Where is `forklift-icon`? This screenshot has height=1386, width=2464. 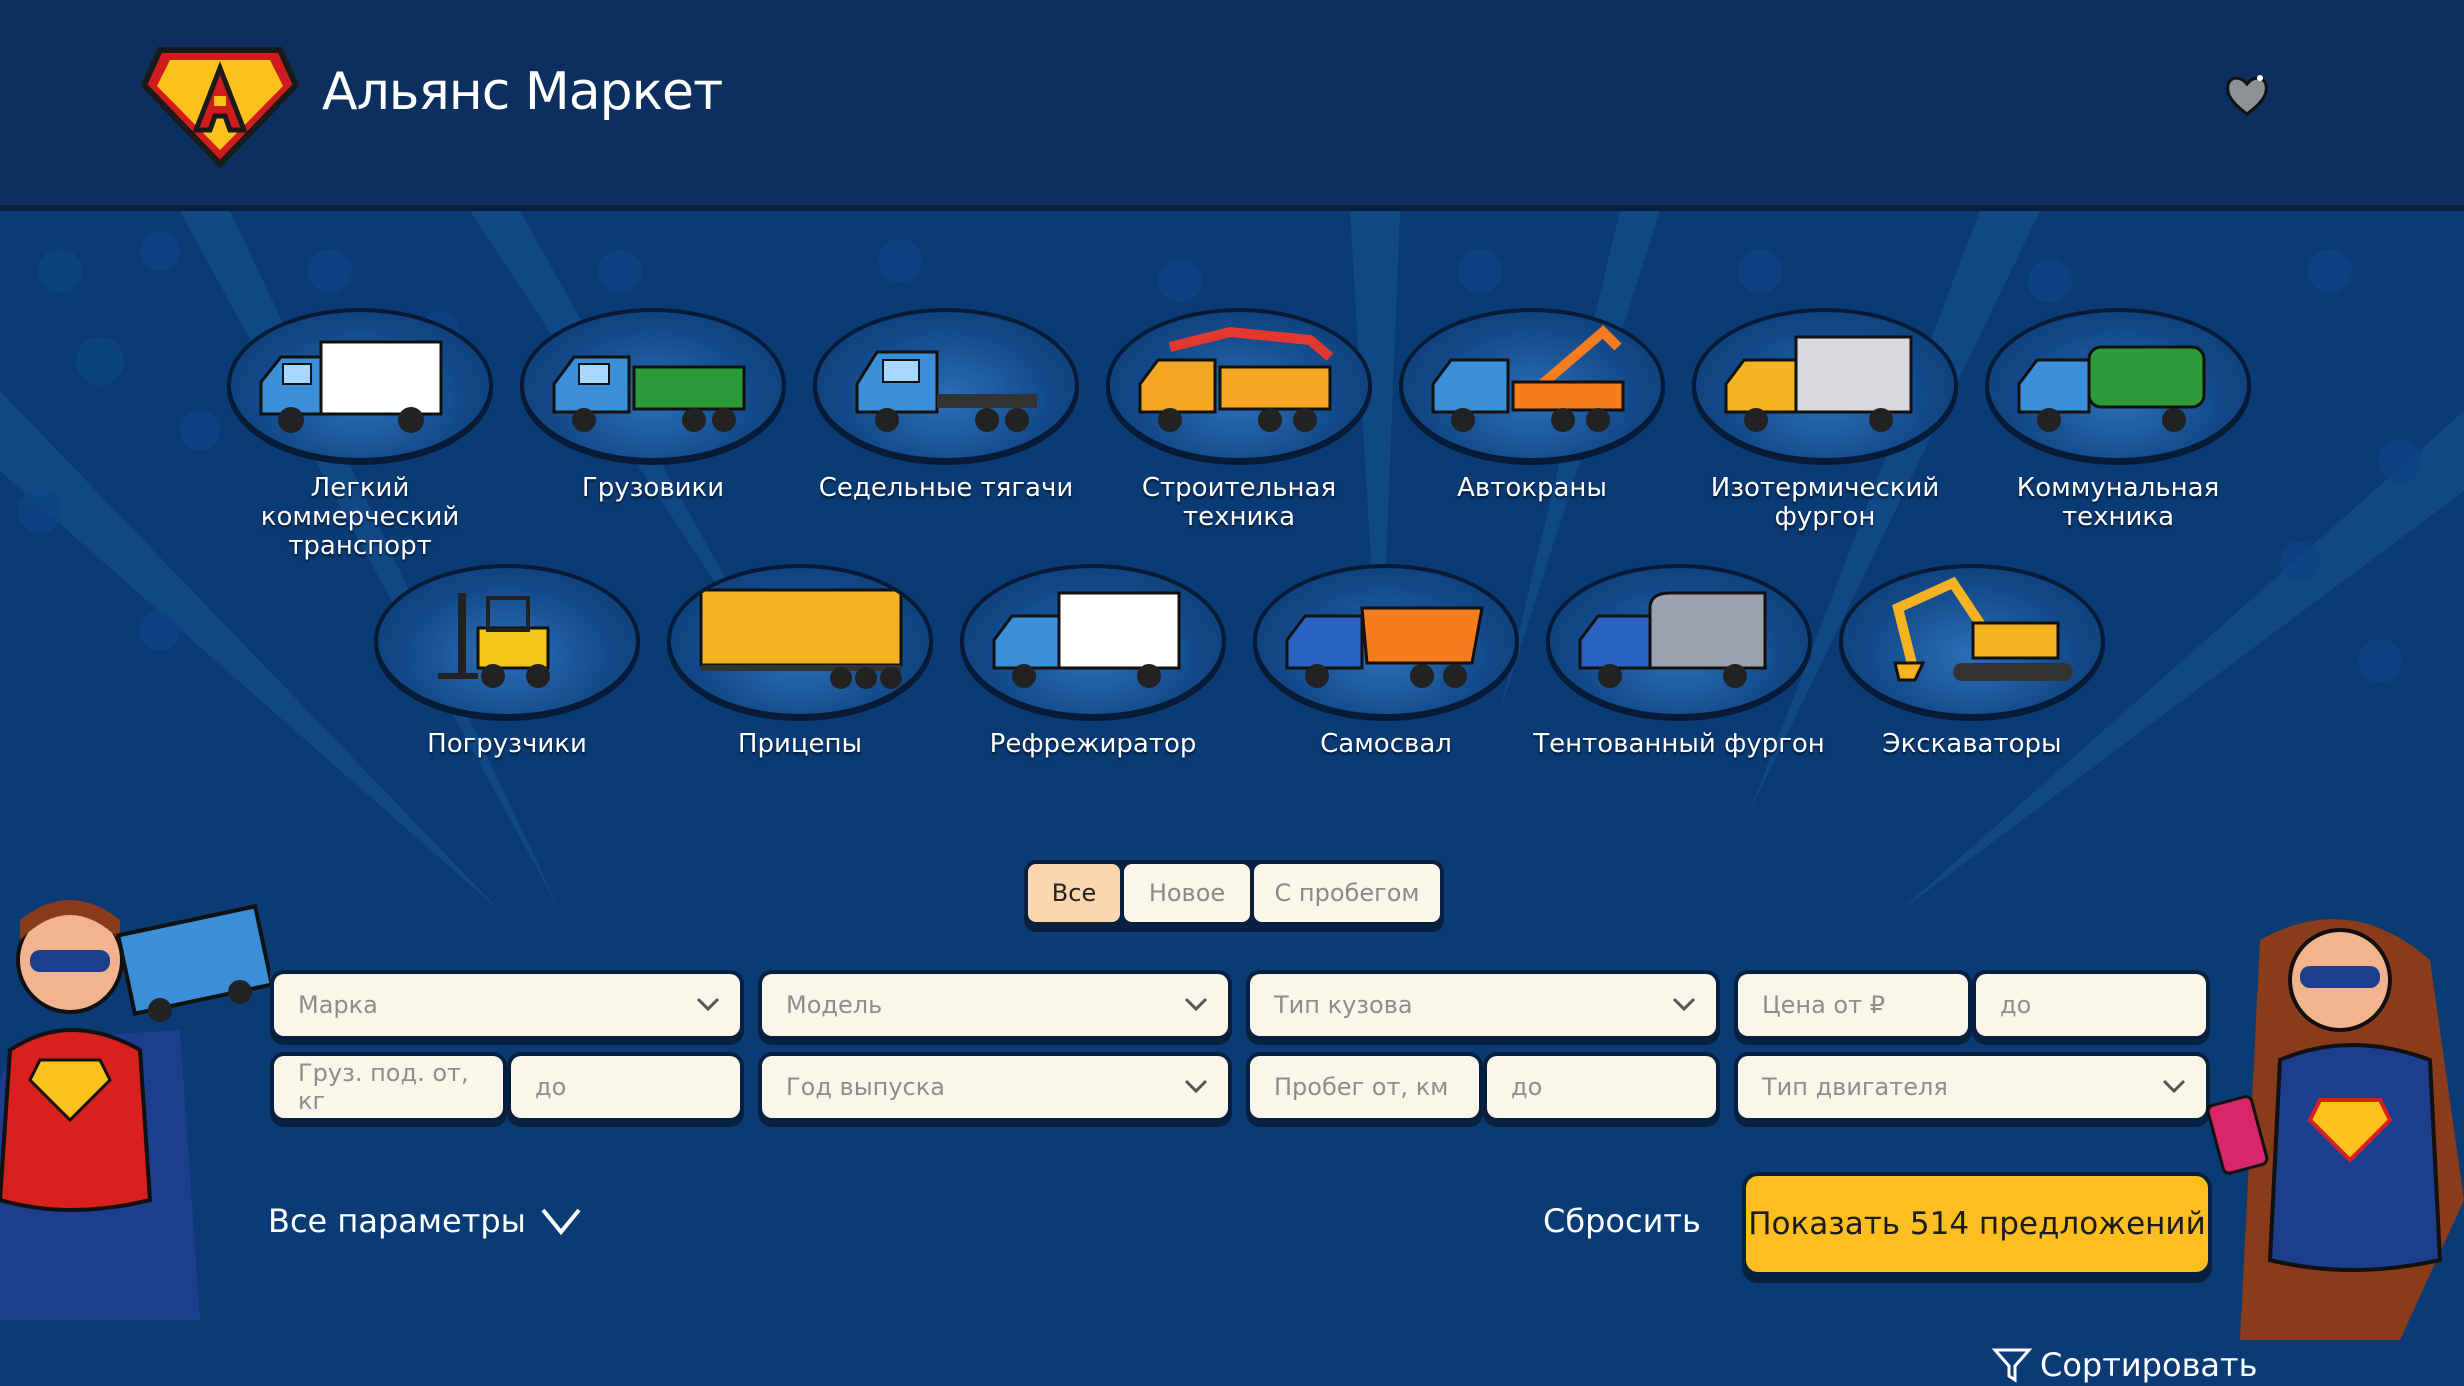 forklift-icon is located at coordinates (494, 640).